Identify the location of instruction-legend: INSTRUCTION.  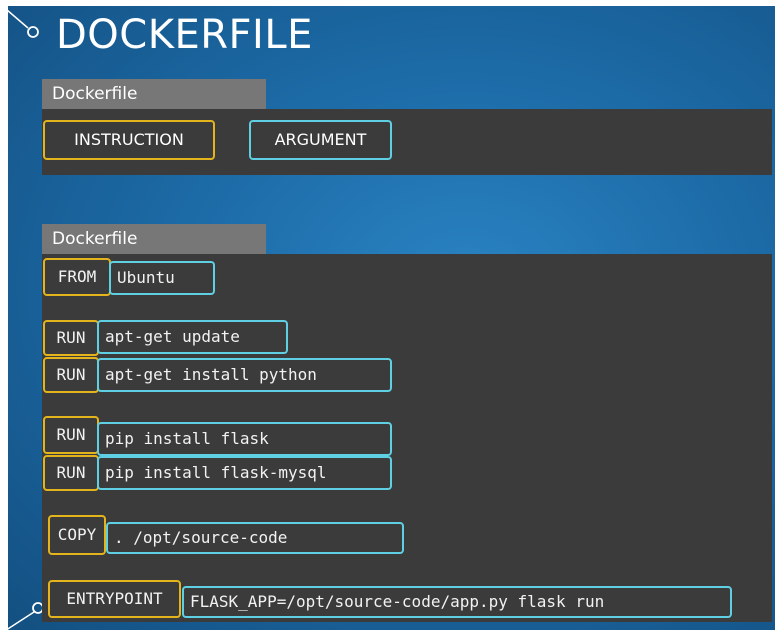
(129, 140).